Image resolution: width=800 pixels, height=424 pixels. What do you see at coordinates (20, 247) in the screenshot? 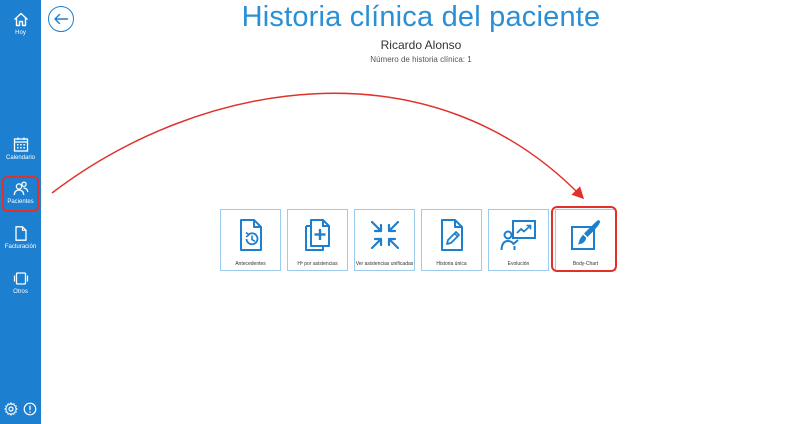
I see `sidebar-item-label: Facturación` at bounding box center [20, 247].